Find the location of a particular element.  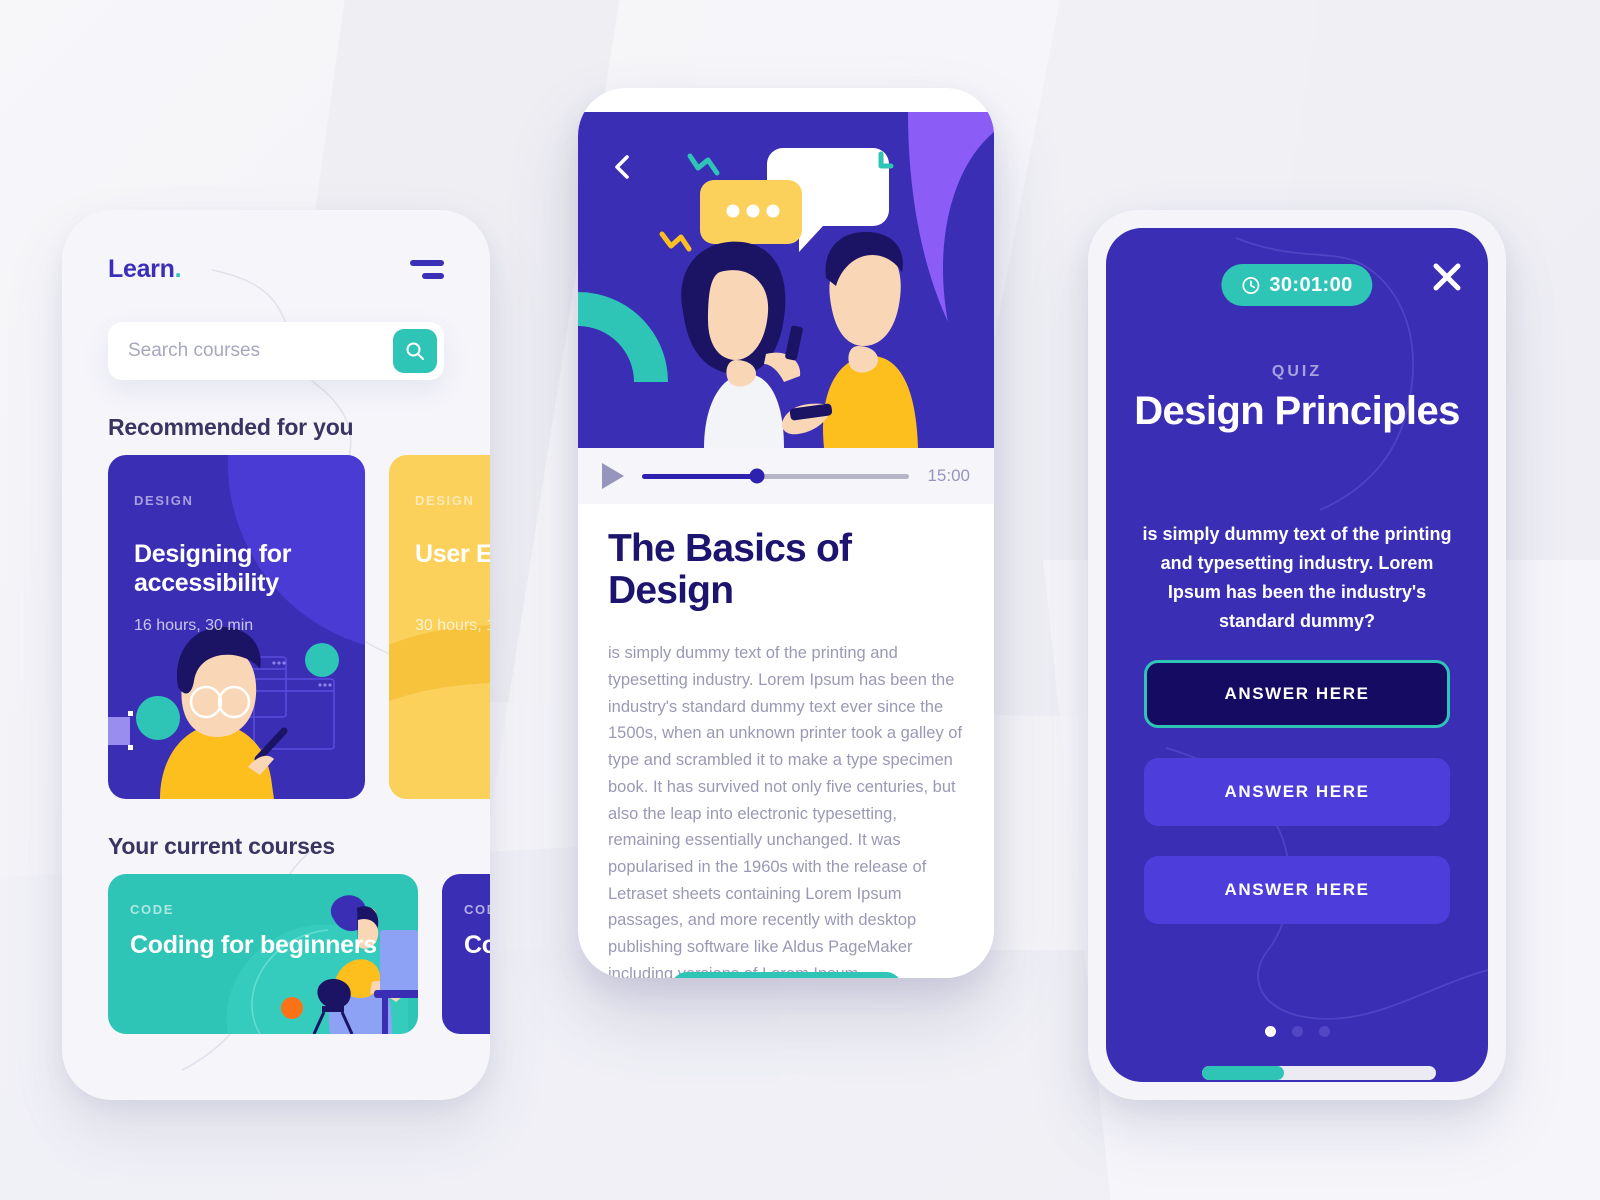

search-input is located at coordinates (260, 351).